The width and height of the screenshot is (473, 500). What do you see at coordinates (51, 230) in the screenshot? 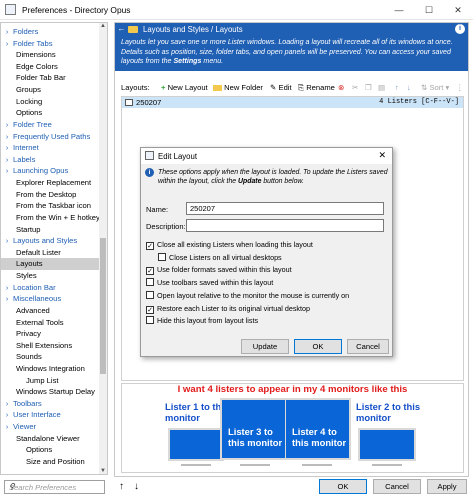
I see `sidebar-item: Startup` at bounding box center [51, 230].